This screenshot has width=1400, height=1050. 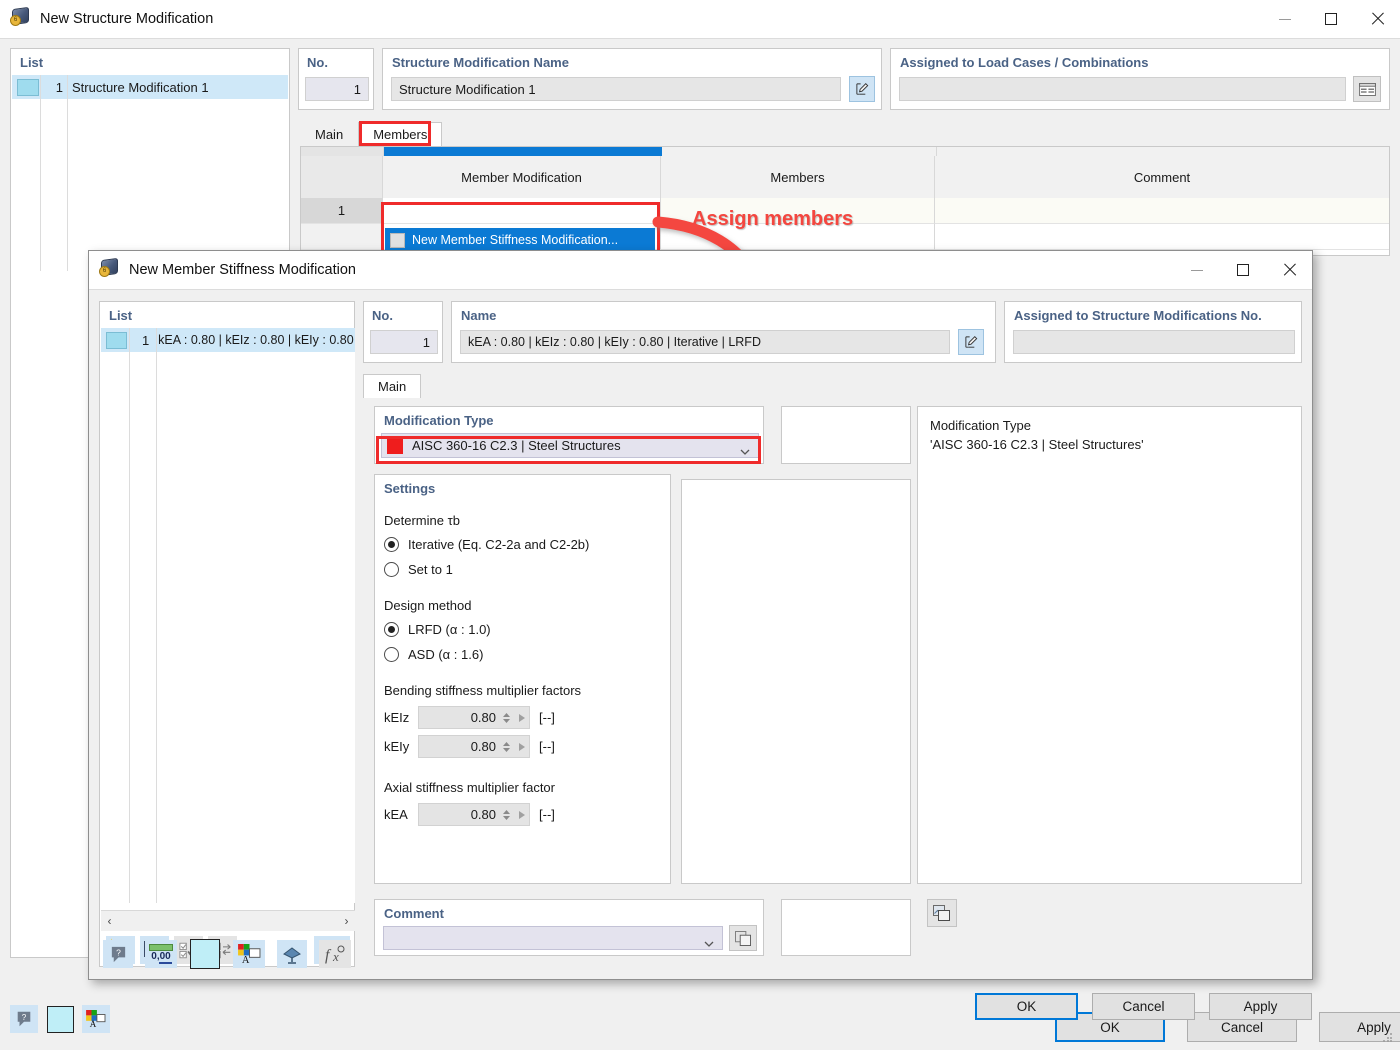 What do you see at coordinates (1289, 270) in the screenshot?
I see `inner-close-button` at bounding box center [1289, 270].